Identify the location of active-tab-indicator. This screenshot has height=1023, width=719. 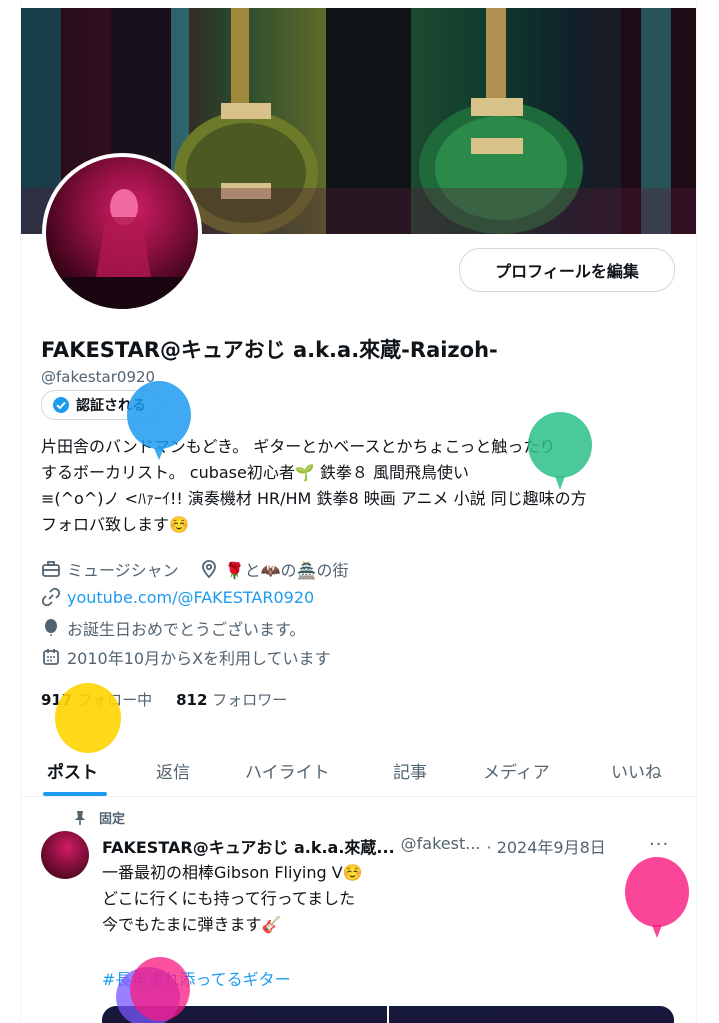
(75, 794).